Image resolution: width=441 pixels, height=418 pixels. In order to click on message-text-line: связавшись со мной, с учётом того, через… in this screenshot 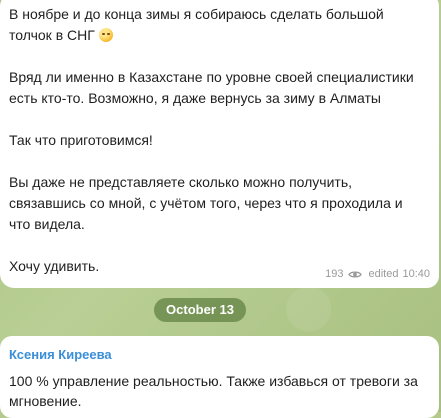, I will do `click(206, 203)`.